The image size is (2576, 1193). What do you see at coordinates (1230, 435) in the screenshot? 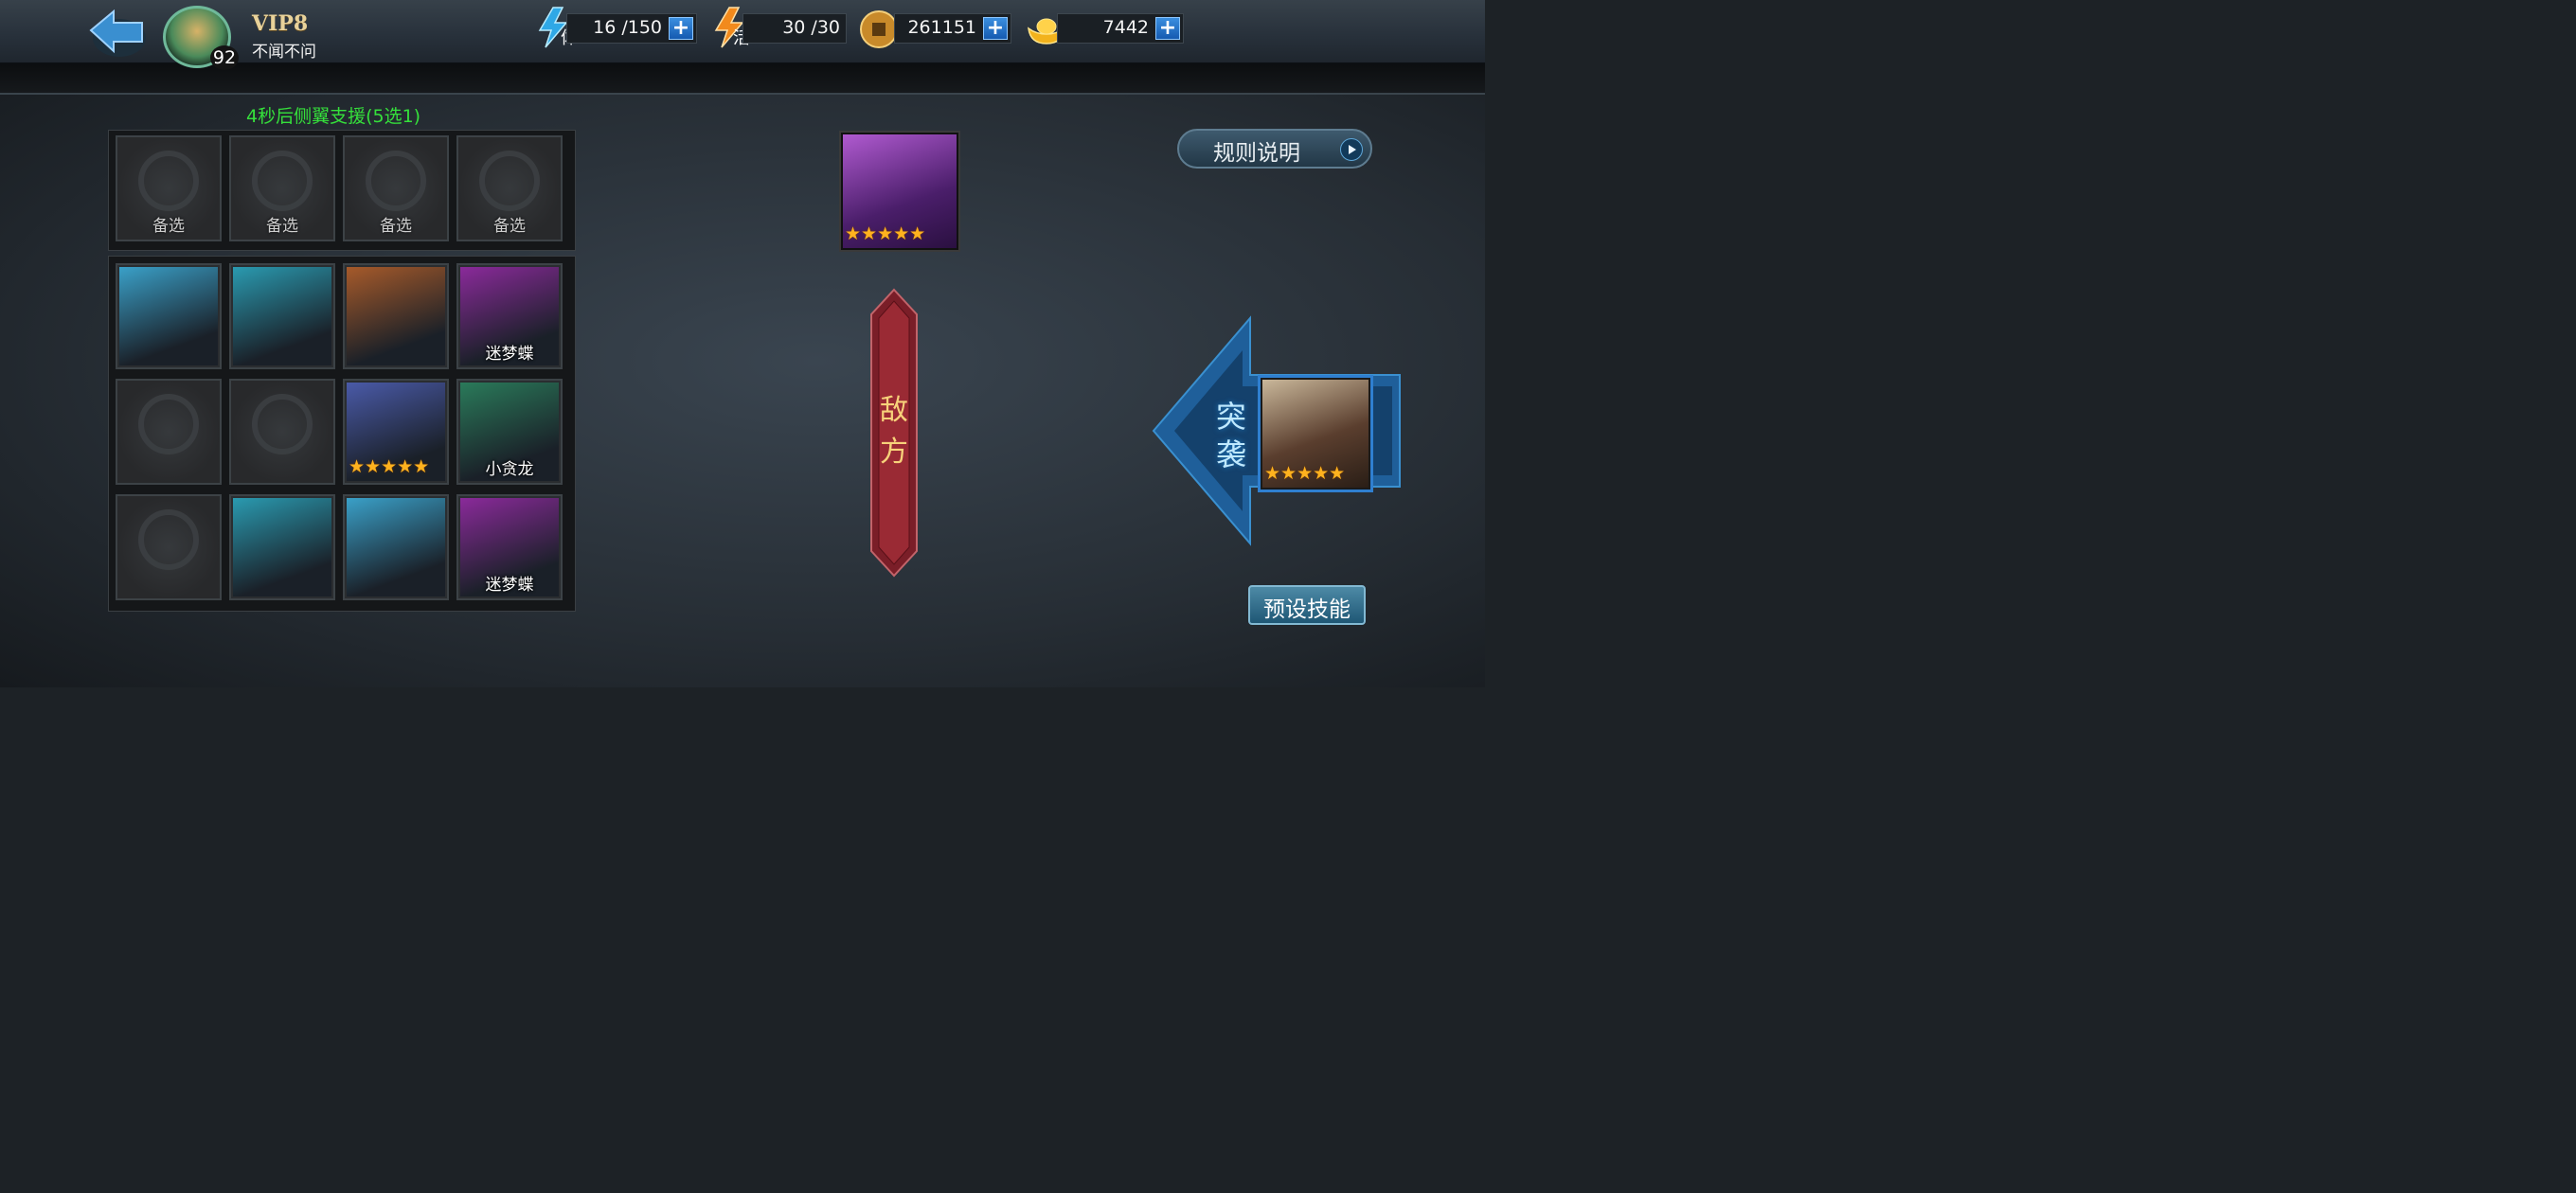
I see `raid-label: 突袭` at bounding box center [1230, 435].